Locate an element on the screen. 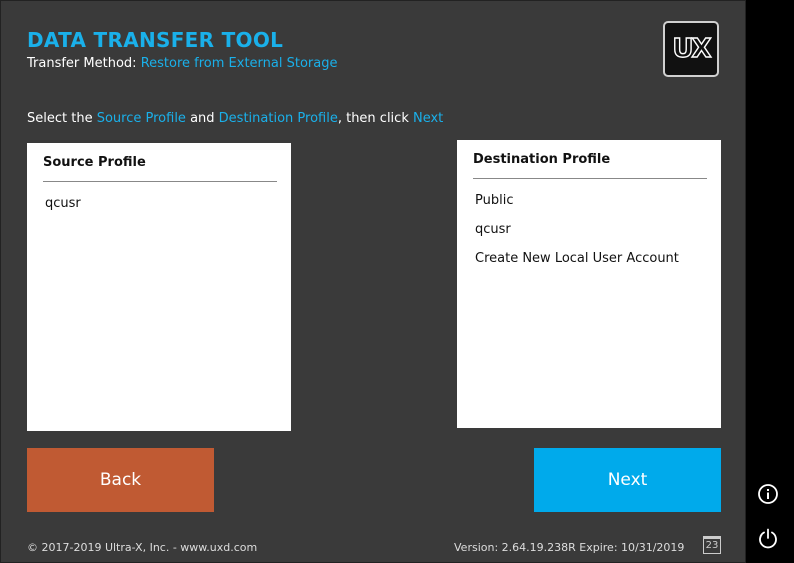 This screenshot has width=794, height=563. destination-profile-item-qcusr: qcusr is located at coordinates (590, 229).